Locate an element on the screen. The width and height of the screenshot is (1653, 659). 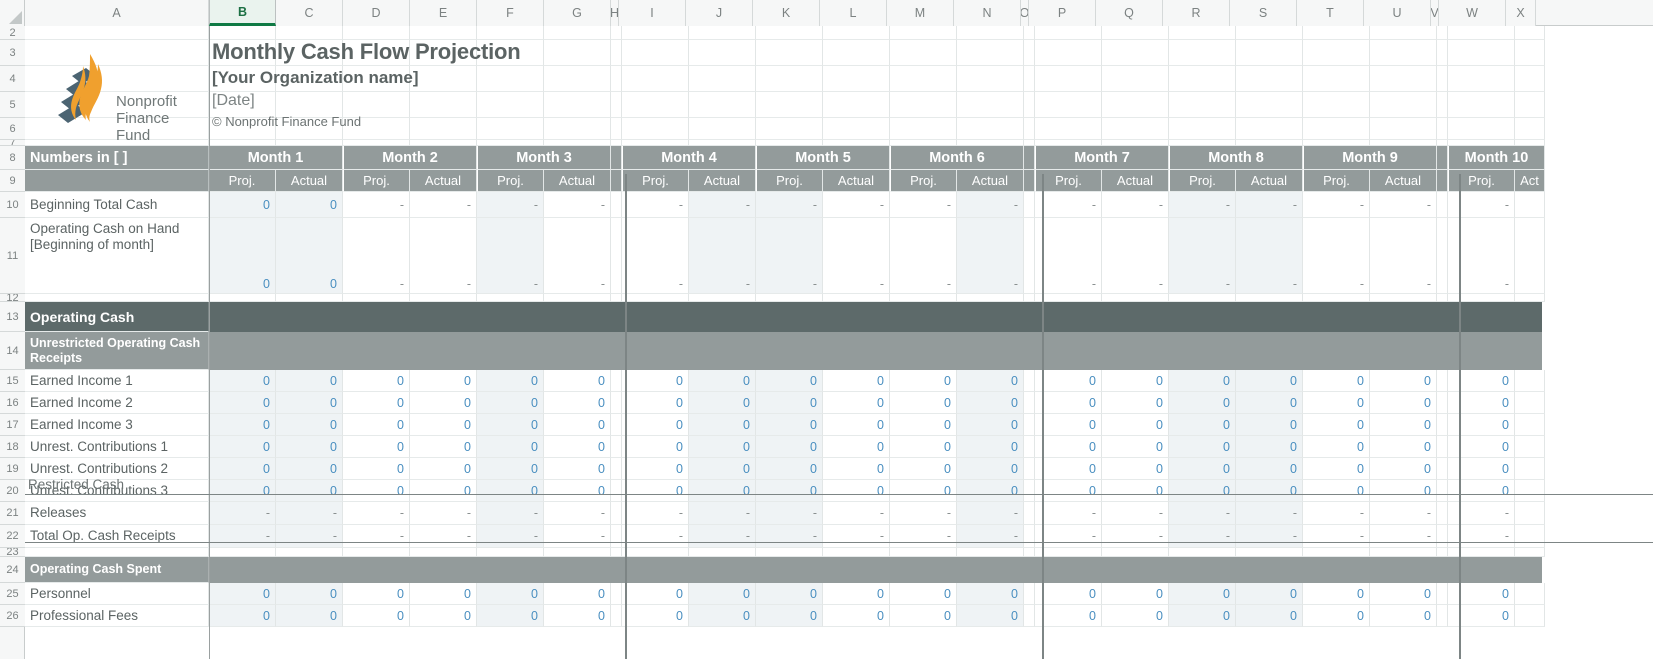
month-1-proj-header: Proj. is located at coordinates (242, 181).